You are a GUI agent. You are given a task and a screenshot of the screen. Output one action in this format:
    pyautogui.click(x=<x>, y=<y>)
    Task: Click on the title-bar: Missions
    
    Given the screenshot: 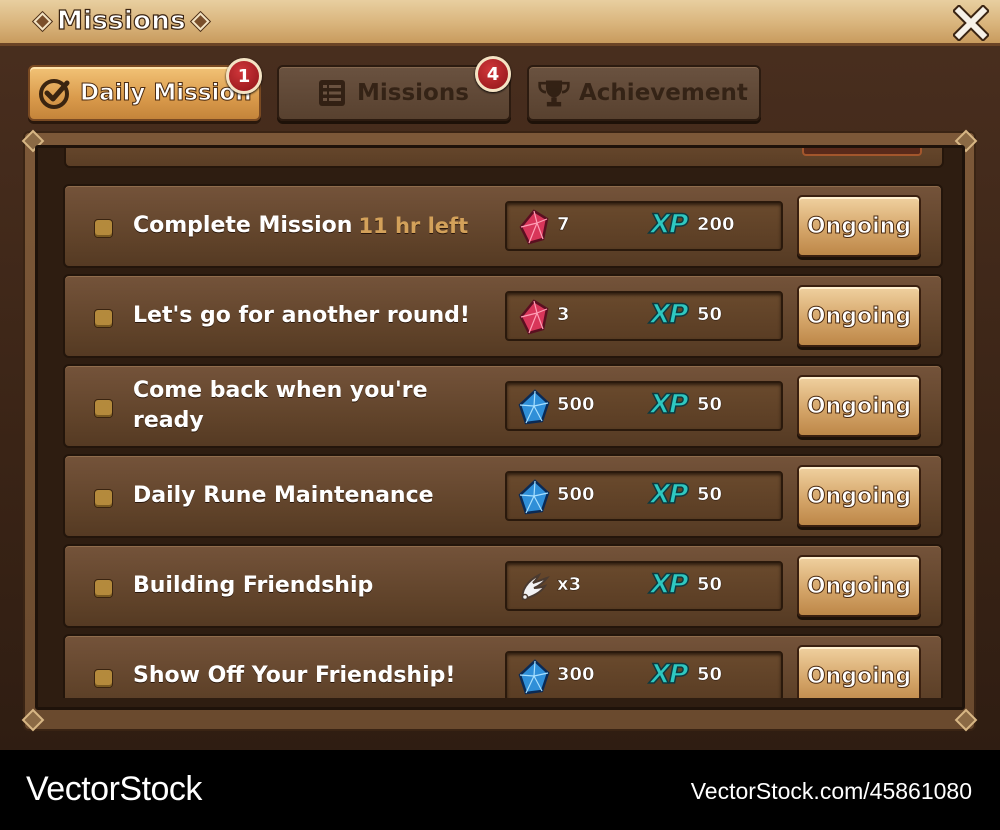 What is the action you would take?
    pyautogui.click(x=500, y=23)
    